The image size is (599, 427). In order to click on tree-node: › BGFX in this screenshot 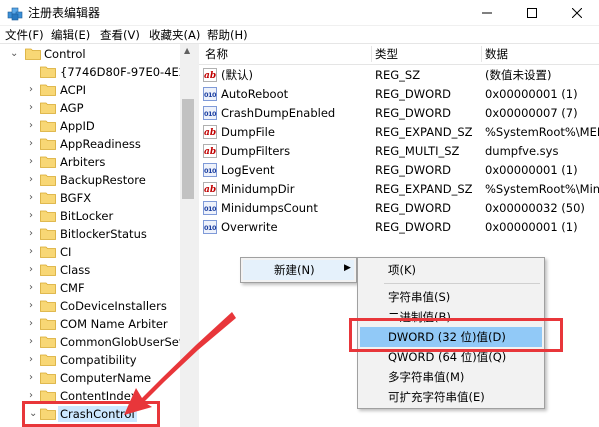, I will do `click(90, 198)`.